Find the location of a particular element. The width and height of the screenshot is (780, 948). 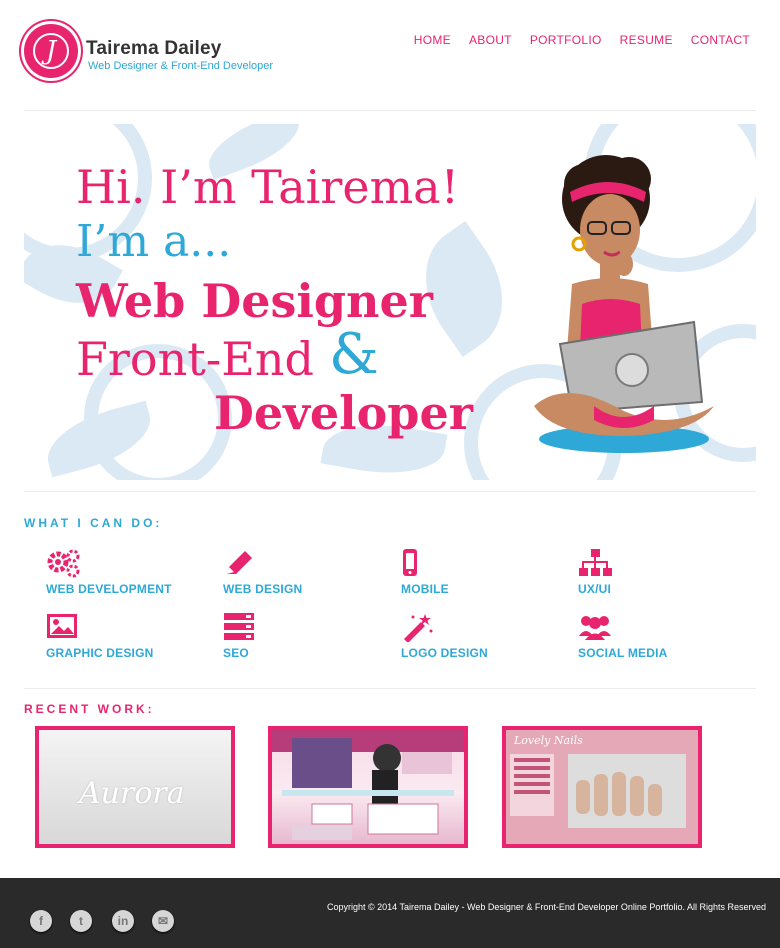

hero-role-developer: Developer is located at coordinates (343, 413).